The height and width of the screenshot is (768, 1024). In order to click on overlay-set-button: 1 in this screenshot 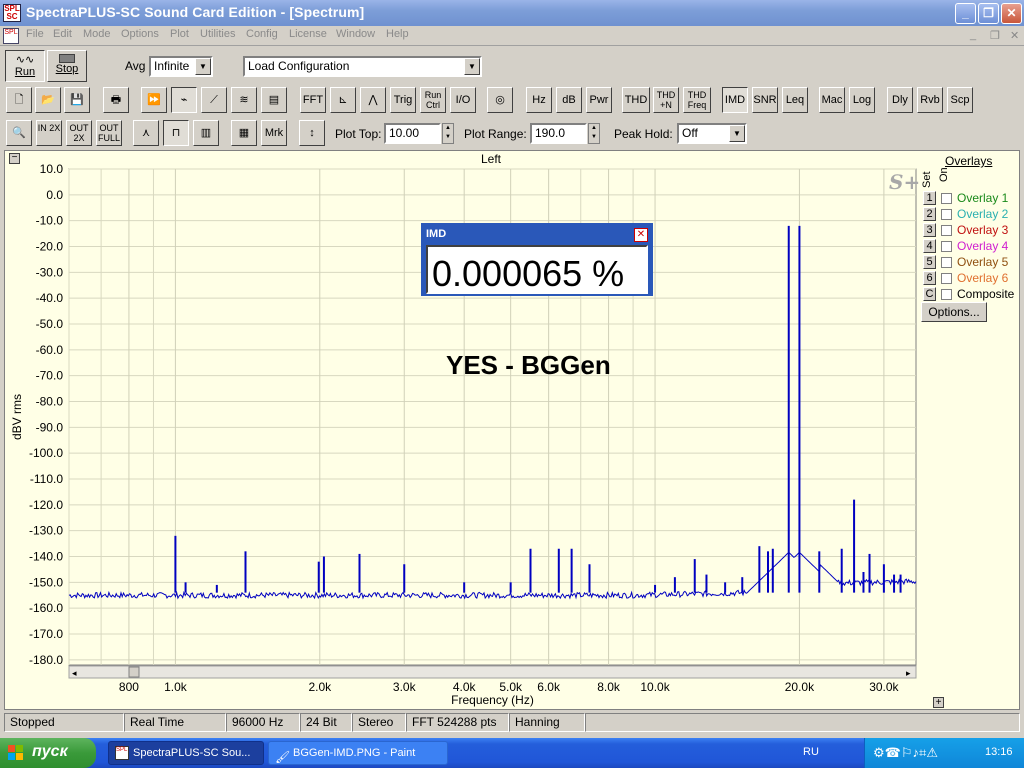, I will do `click(929, 198)`.